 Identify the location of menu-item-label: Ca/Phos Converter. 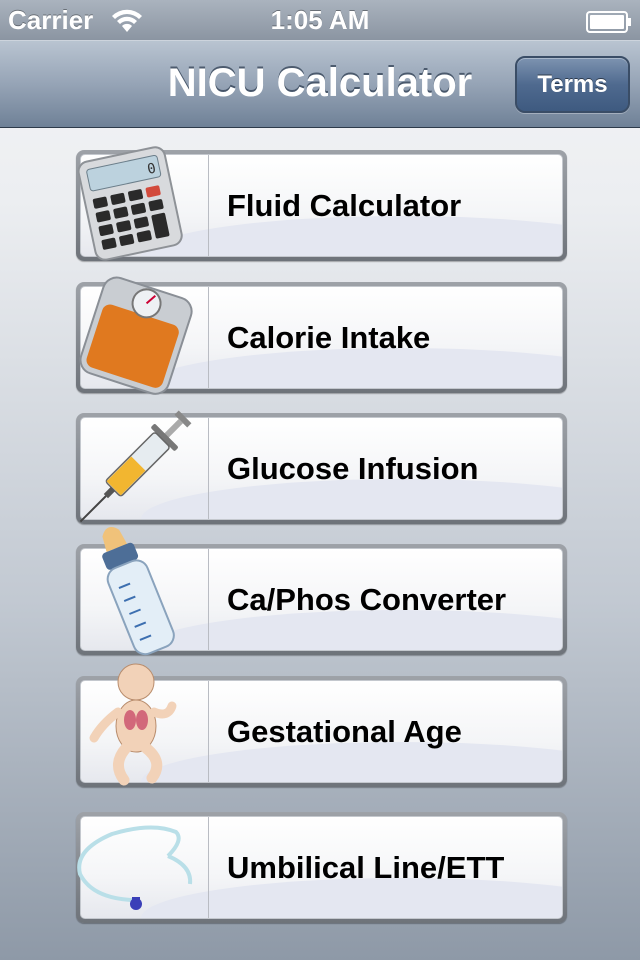
(367, 599).